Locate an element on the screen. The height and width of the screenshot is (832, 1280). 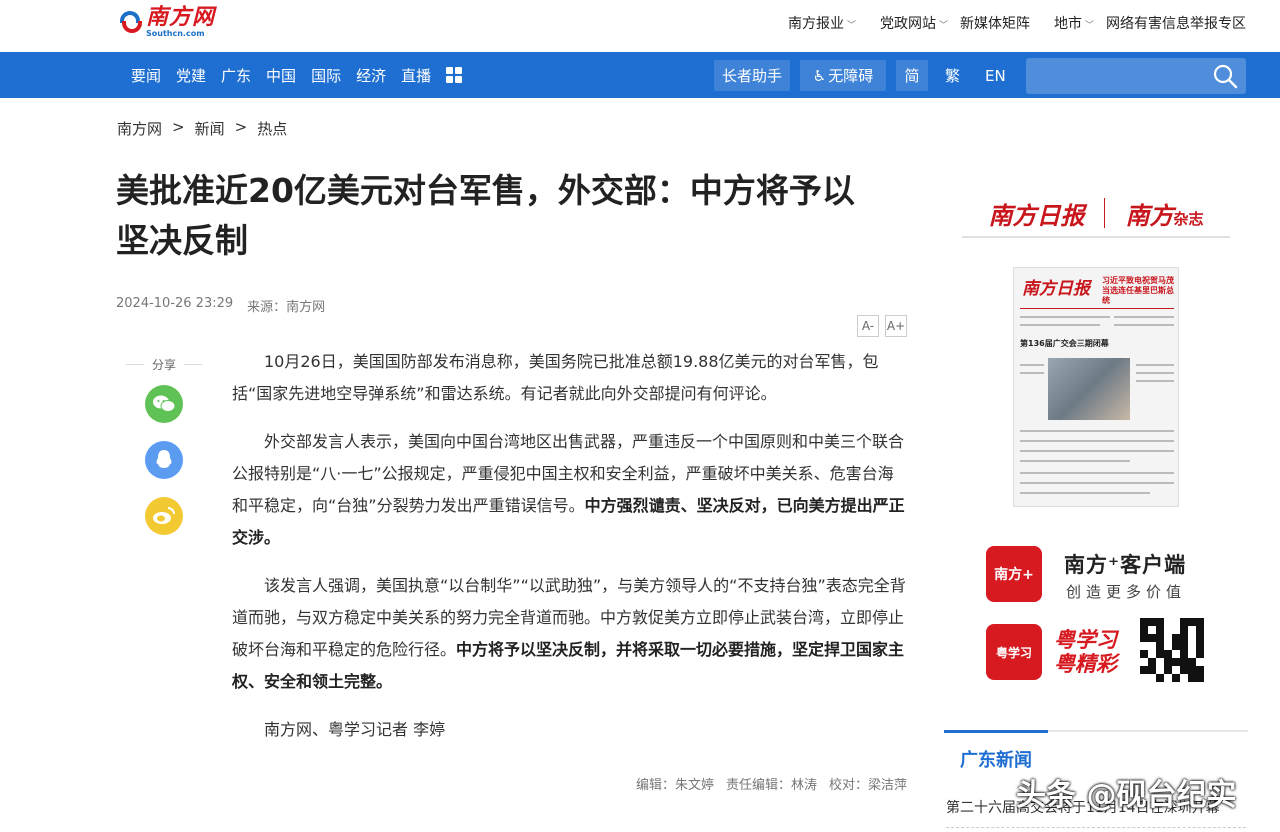
nanfang-plus-slogan: 创造更多价值 is located at coordinates (1126, 592).